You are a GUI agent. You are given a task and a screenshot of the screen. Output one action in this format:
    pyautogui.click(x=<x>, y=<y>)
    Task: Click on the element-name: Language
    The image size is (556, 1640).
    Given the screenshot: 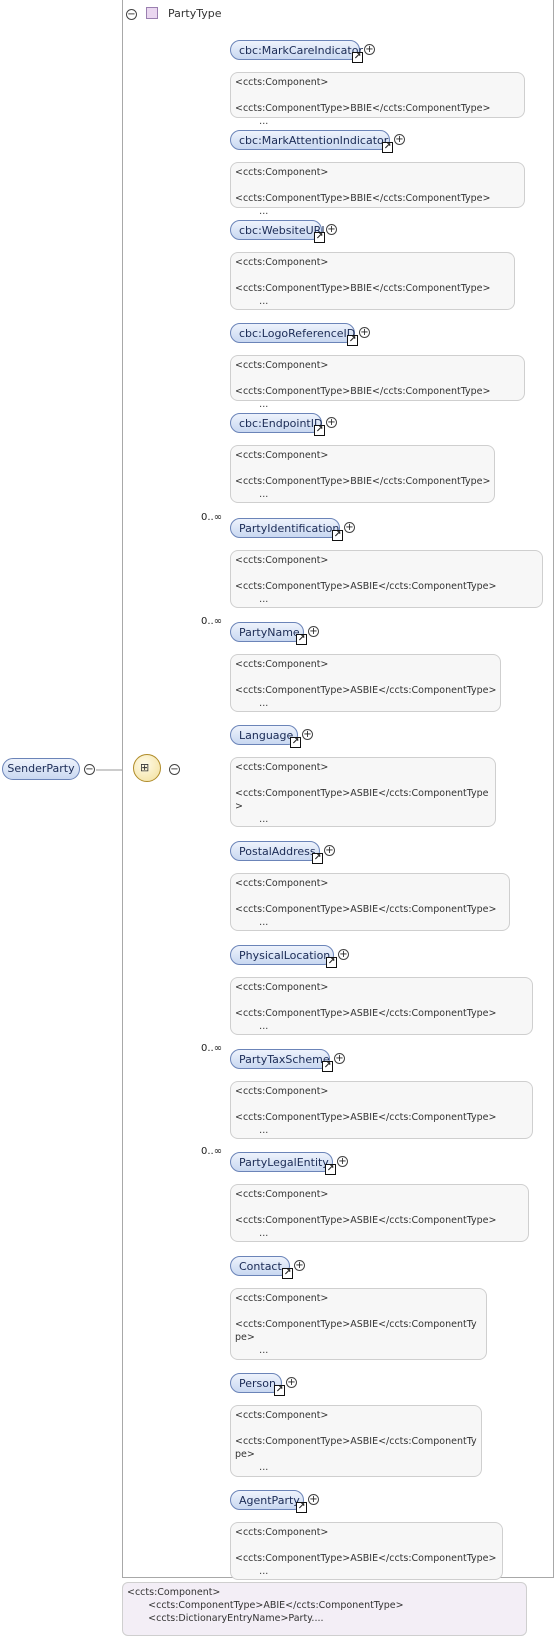 What is the action you would take?
    pyautogui.click(x=266, y=735)
    